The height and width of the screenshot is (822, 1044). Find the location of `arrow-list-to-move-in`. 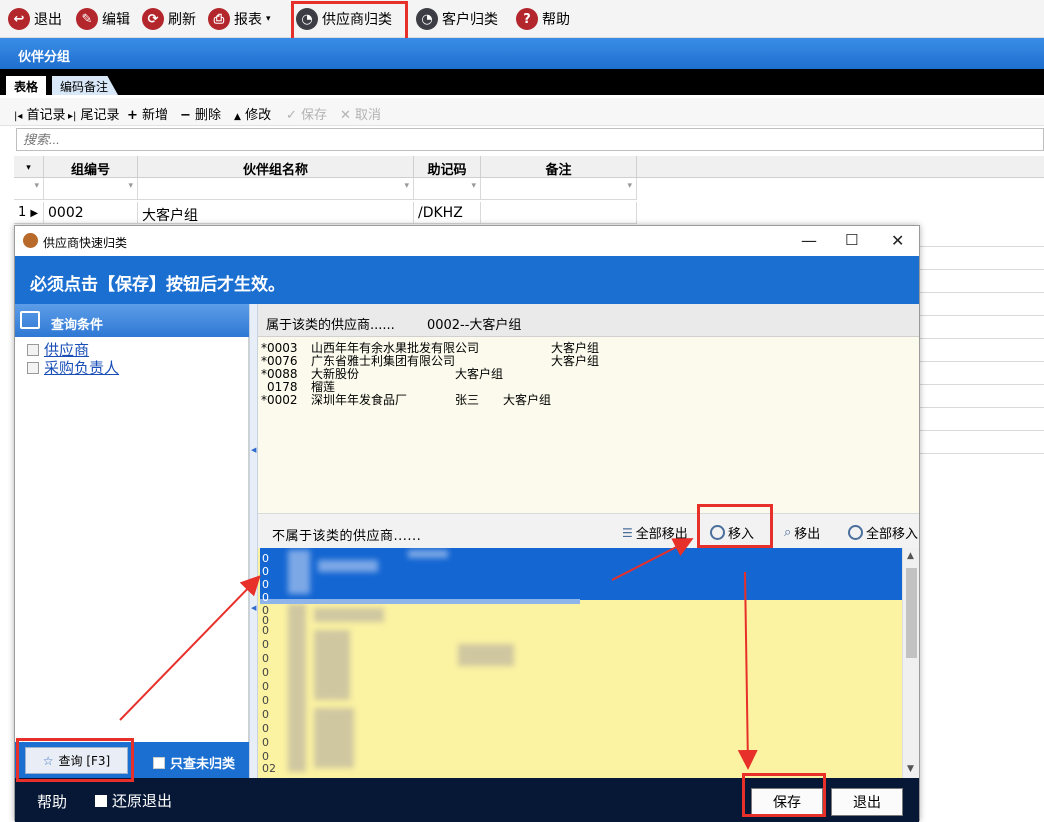

arrow-list-to-move-in is located at coordinates (652, 559).